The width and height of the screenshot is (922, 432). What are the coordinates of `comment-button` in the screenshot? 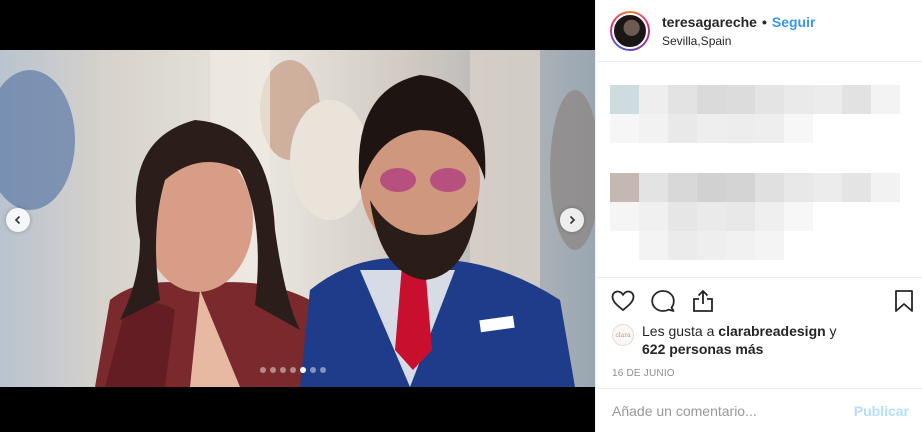 It's located at (663, 303).